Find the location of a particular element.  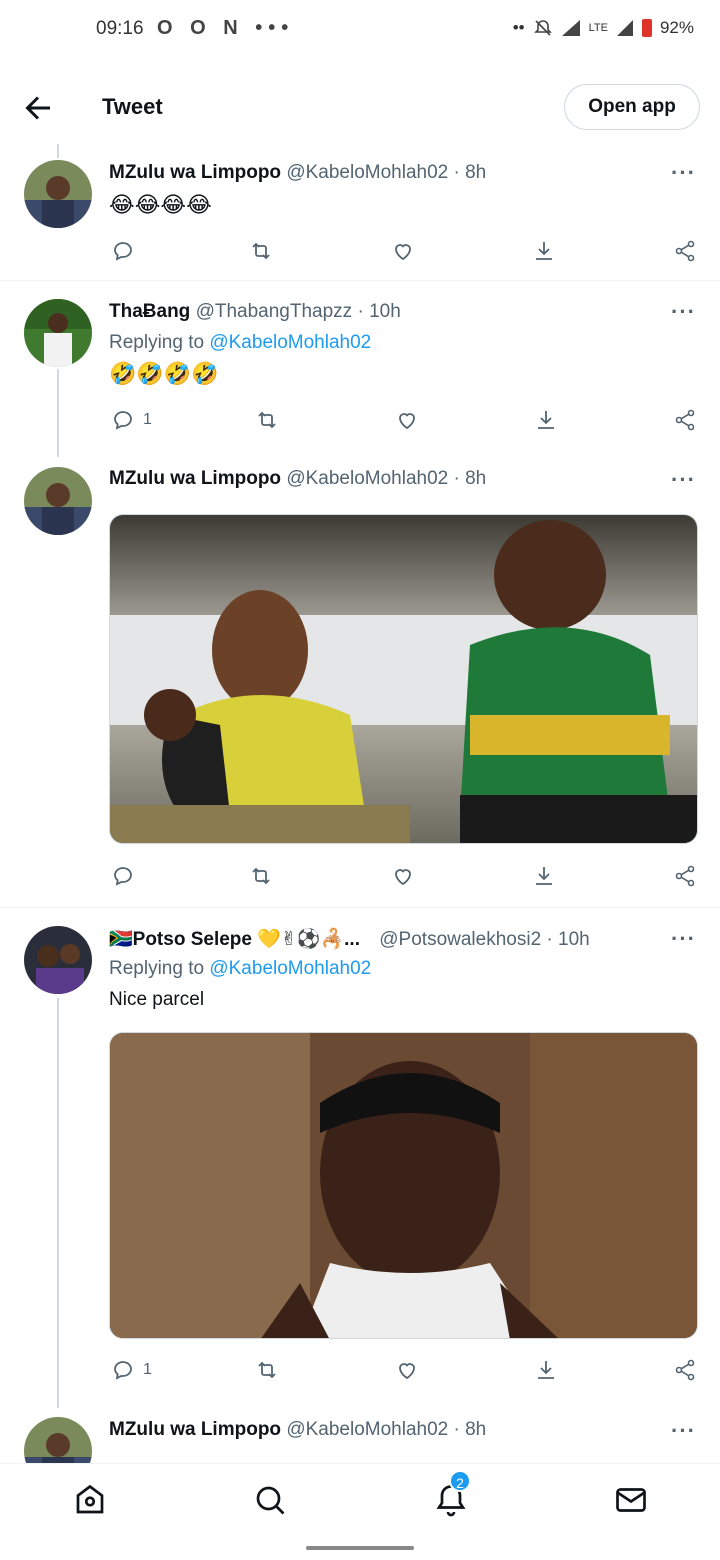

author-name: ThaɃang is located at coordinates (149, 311).